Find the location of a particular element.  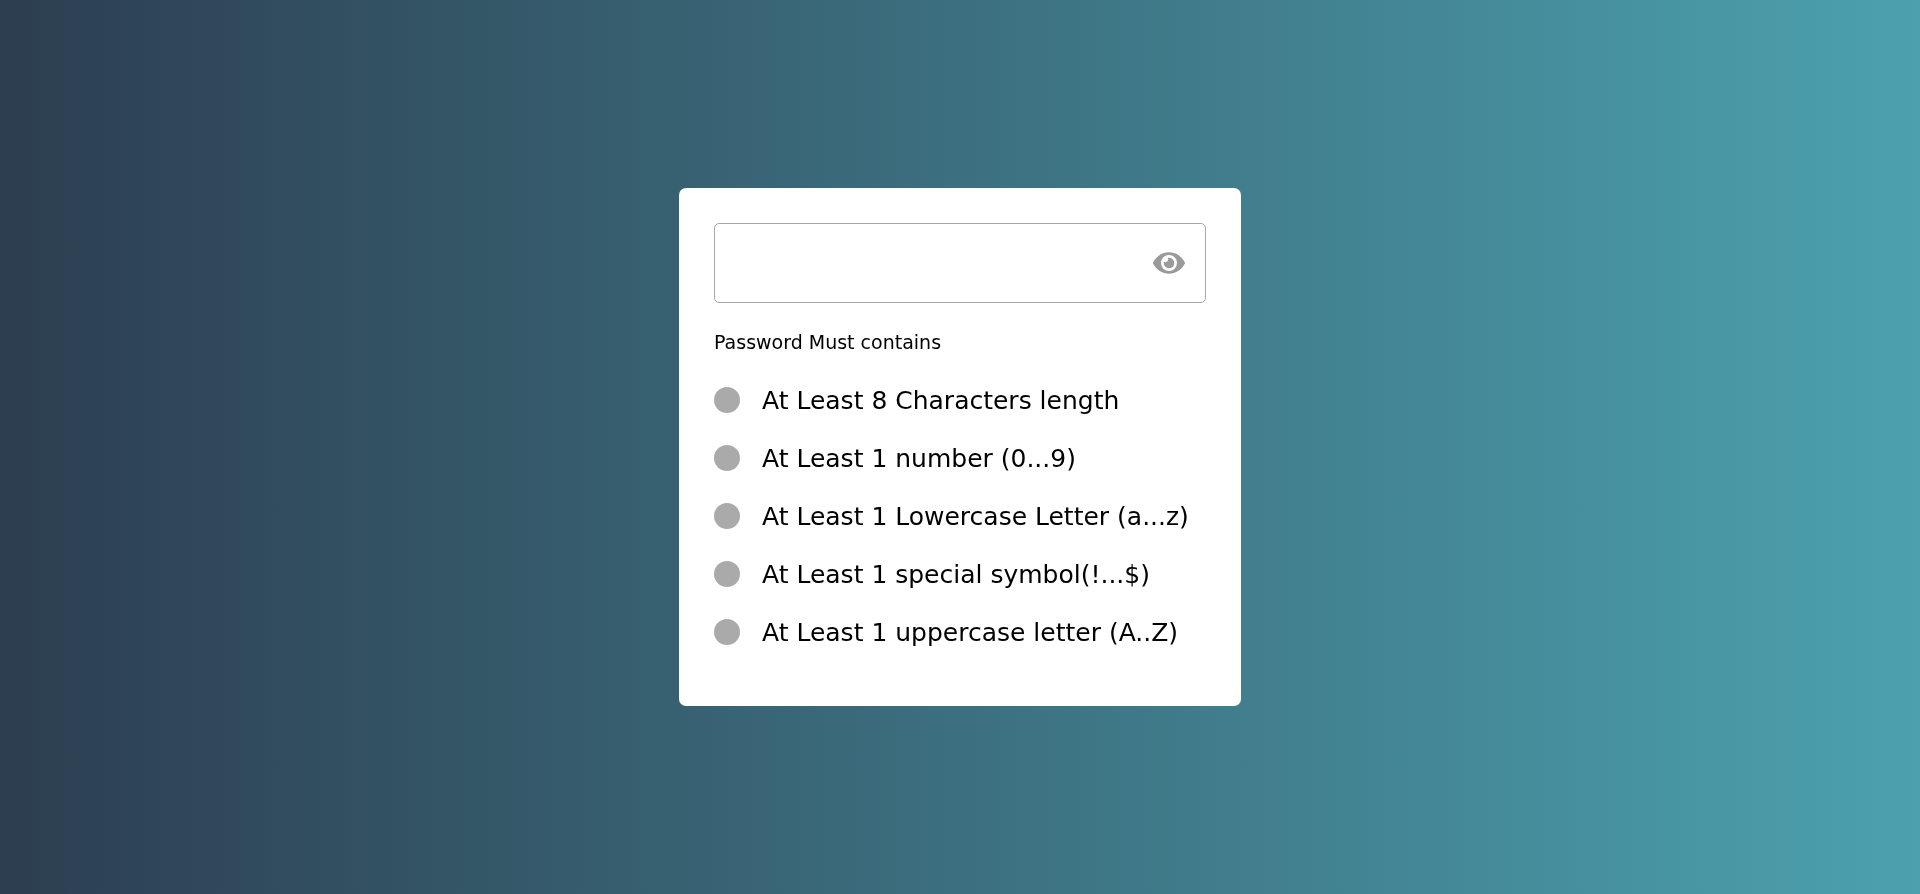

eye-icon is located at coordinates (1169, 263).